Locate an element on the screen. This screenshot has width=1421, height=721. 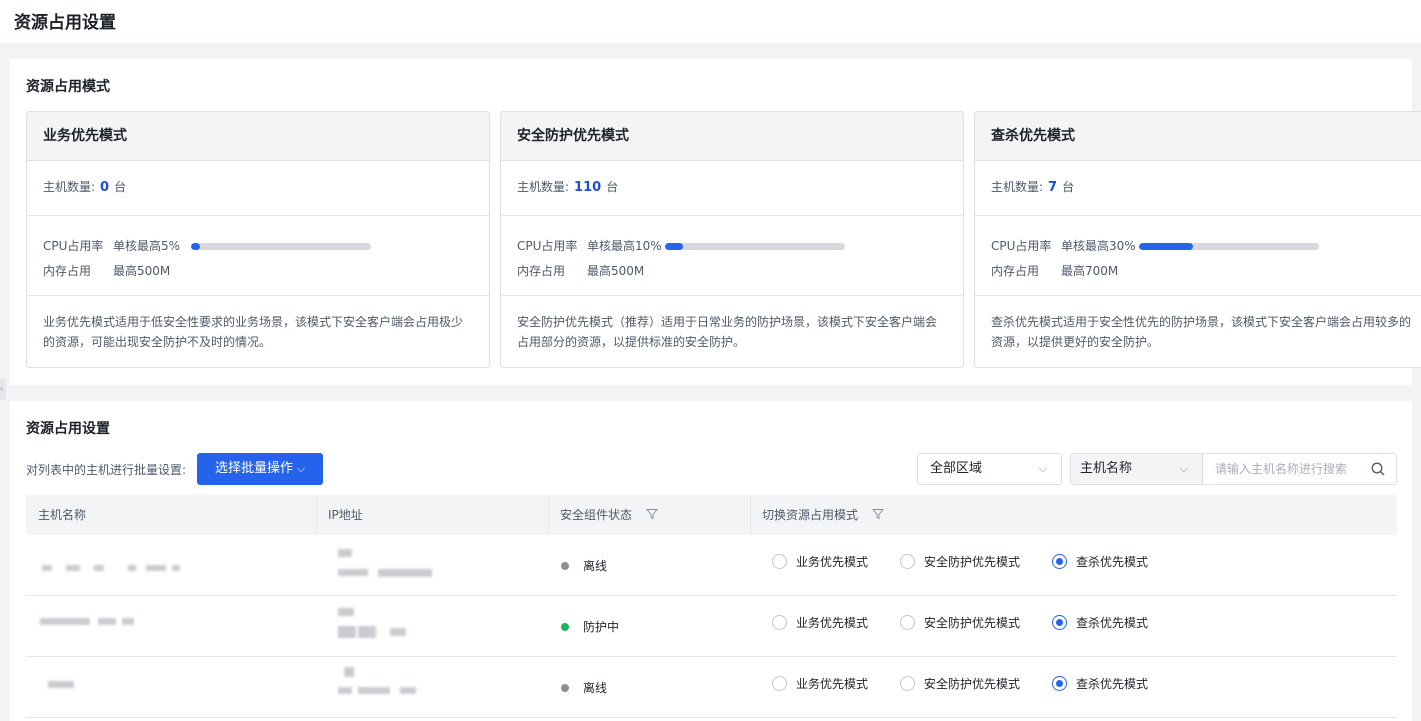
table-row: 离线 业务优先模式 安全防护优先模式 查杀优先模式 is located at coordinates (711, 687).